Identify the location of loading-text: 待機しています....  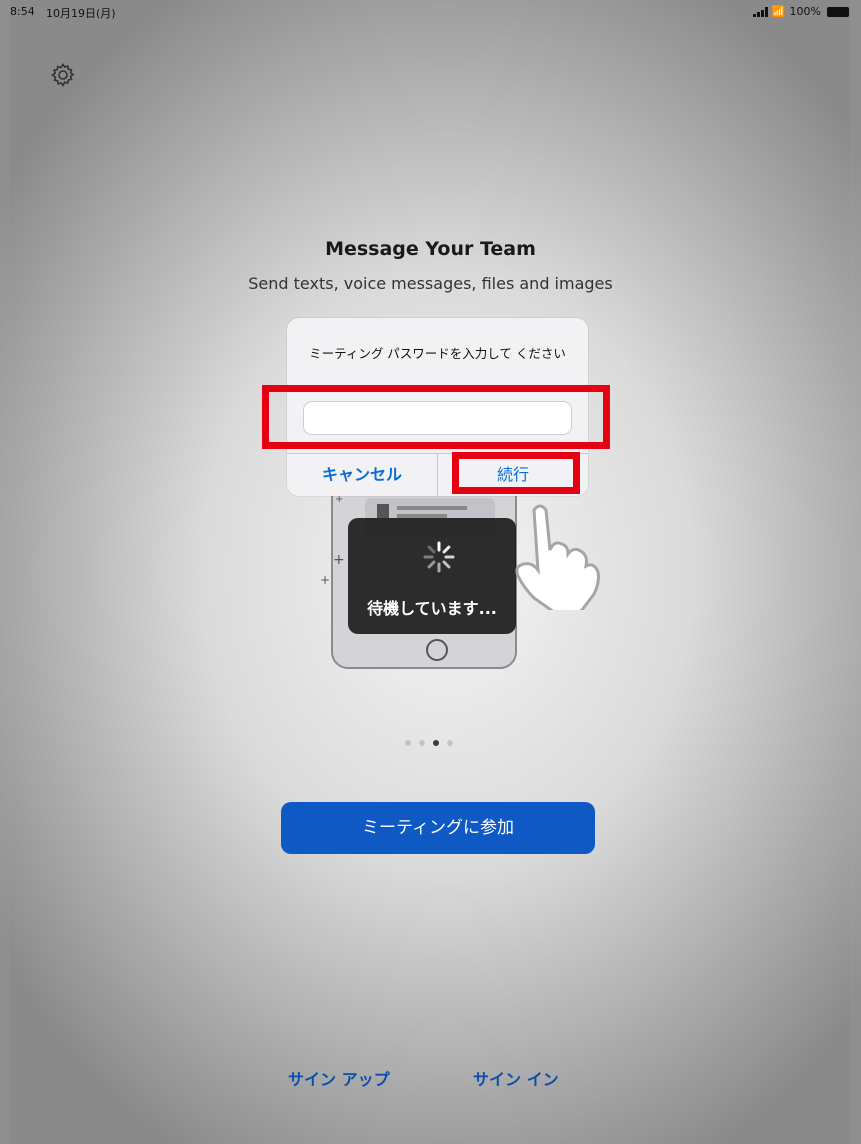
(432, 608).